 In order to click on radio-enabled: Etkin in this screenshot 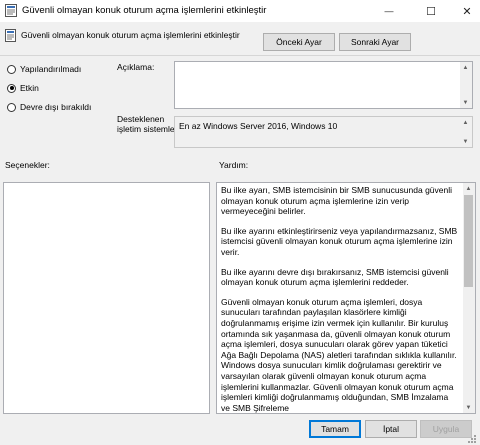, I will do `click(23, 88)`.